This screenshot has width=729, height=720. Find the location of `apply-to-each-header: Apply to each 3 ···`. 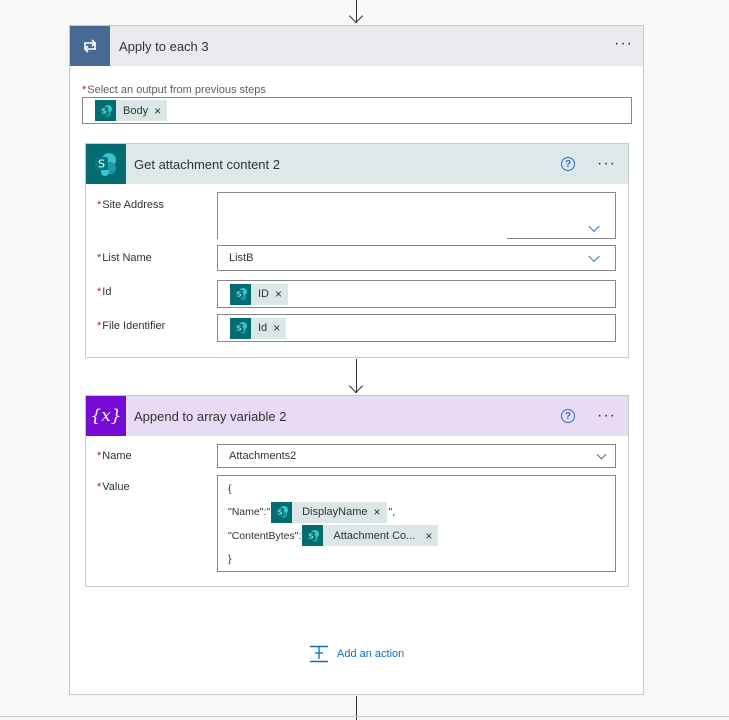

apply-to-each-header: Apply to each 3 ··· is located at coordinates (356, 46).